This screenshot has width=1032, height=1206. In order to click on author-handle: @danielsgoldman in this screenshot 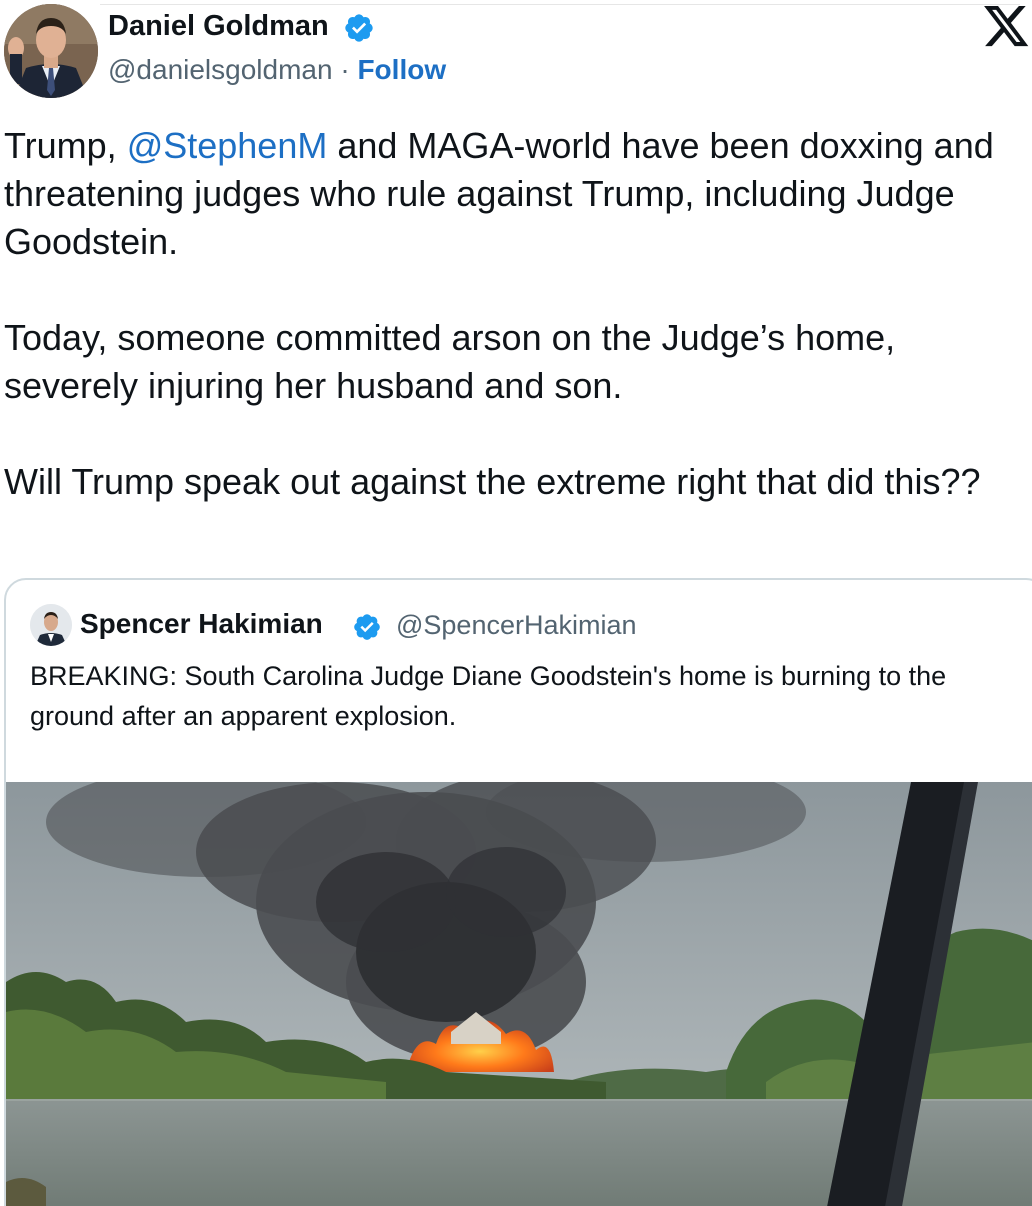, I will do `click(220, 69)`.